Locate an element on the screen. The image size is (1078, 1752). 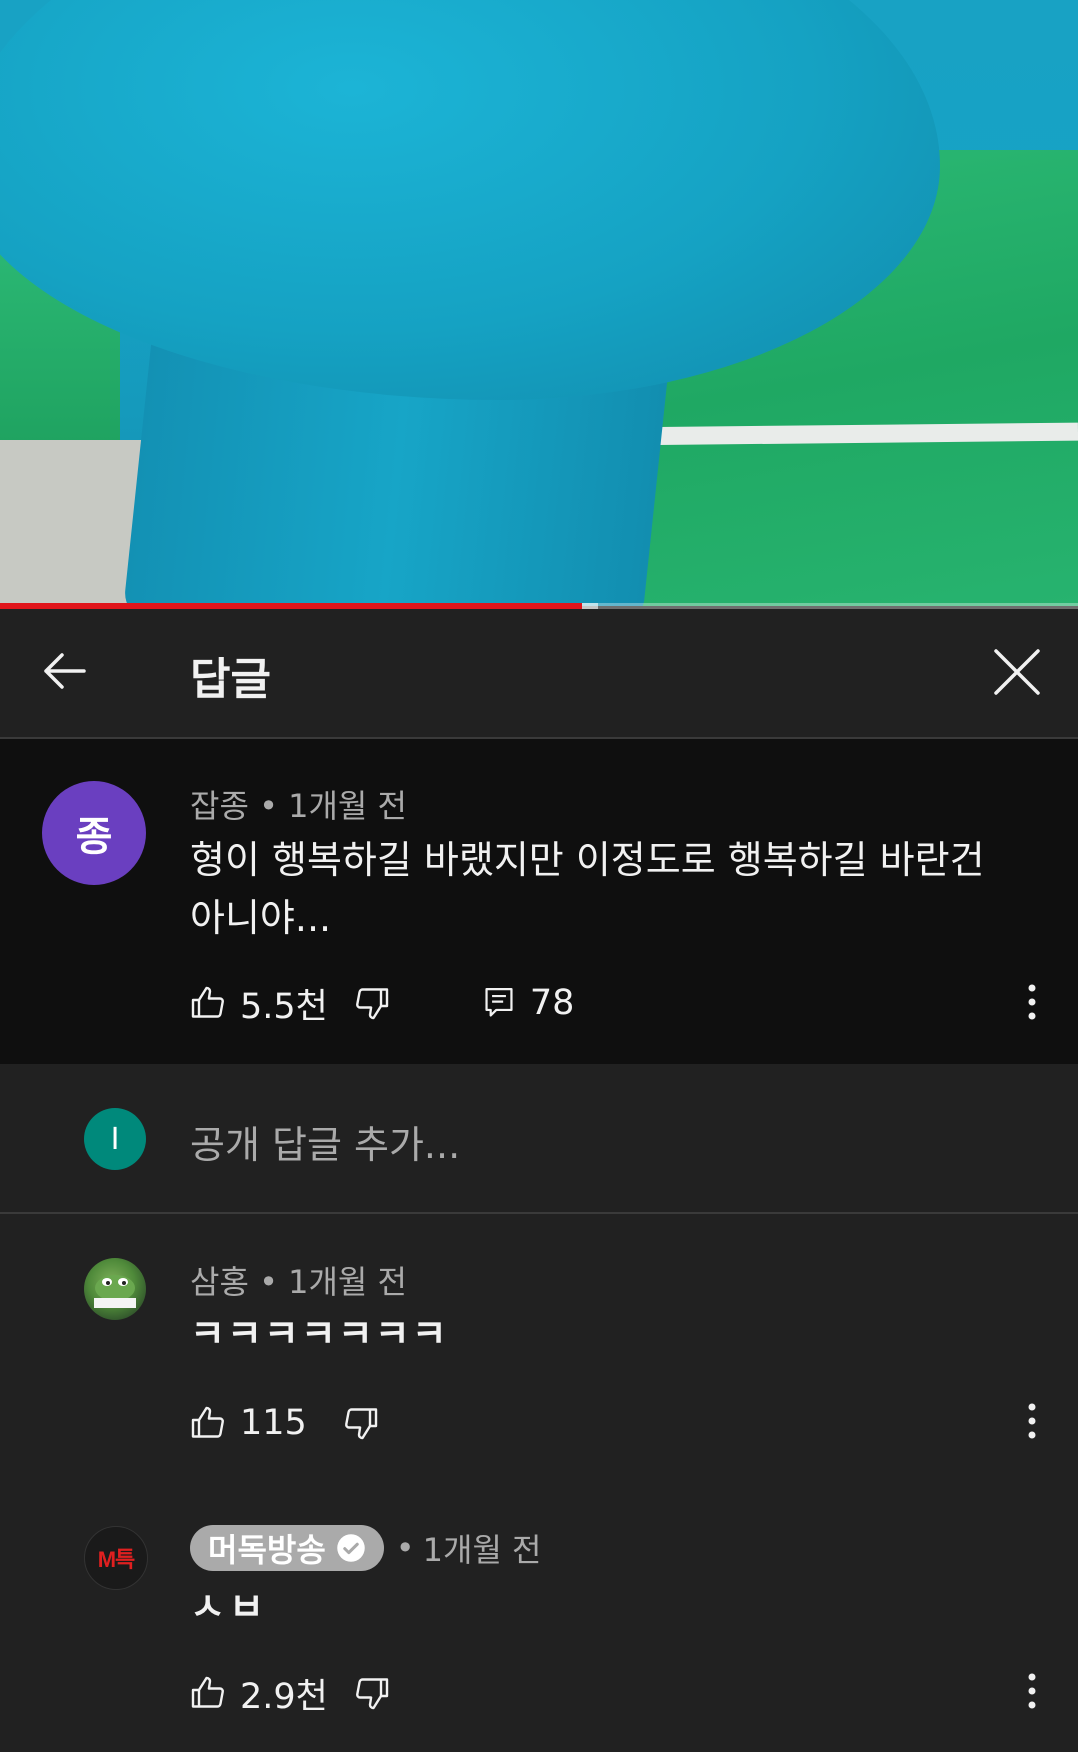
comment-meta: 삼홍 • 1개월 전 is located at coordinates (298, 1280).